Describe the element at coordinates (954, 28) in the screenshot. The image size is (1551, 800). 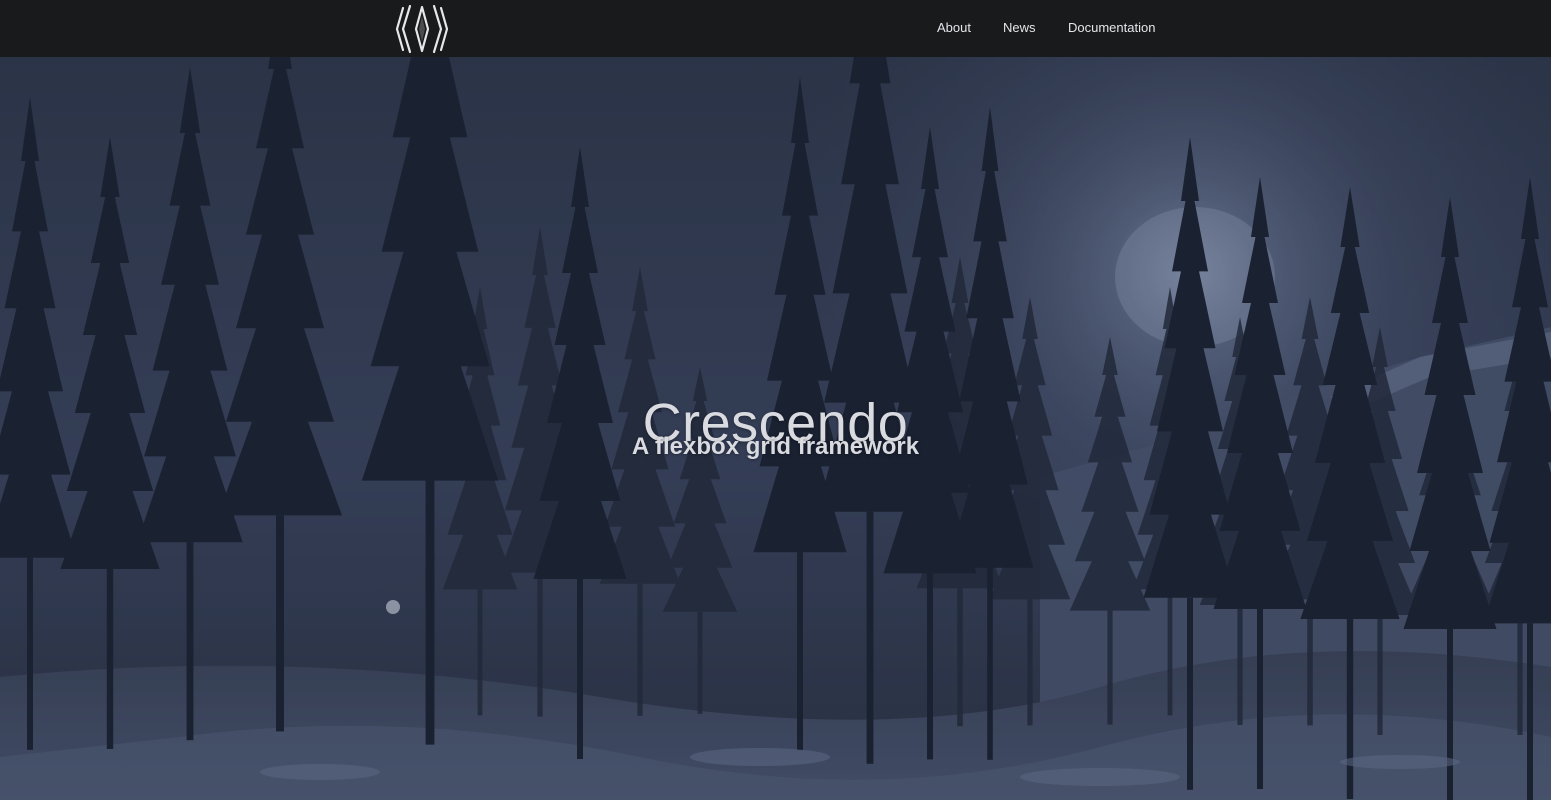
I see `nav-link-about: About` at that location.